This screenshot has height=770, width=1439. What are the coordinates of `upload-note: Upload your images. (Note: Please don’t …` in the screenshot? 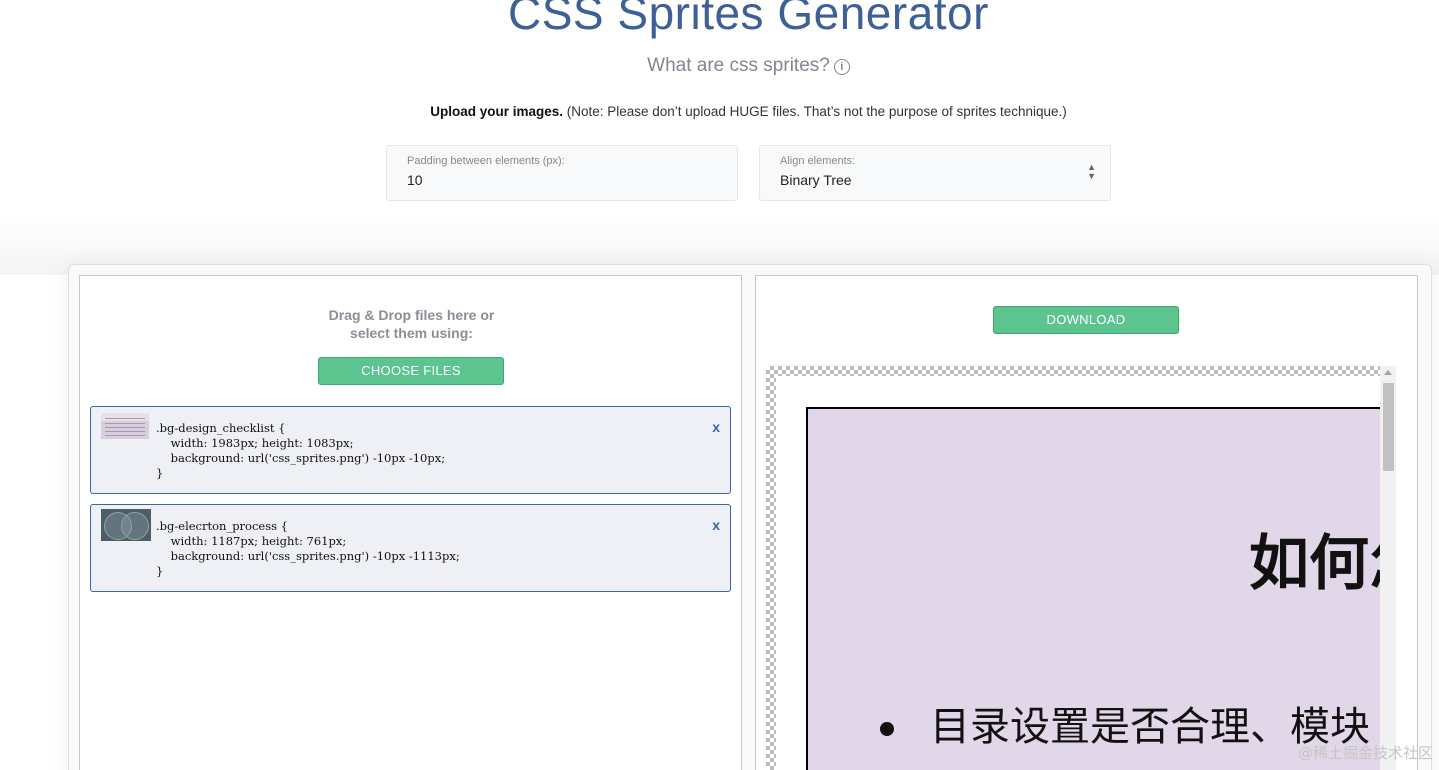 It's located at (719, 111).